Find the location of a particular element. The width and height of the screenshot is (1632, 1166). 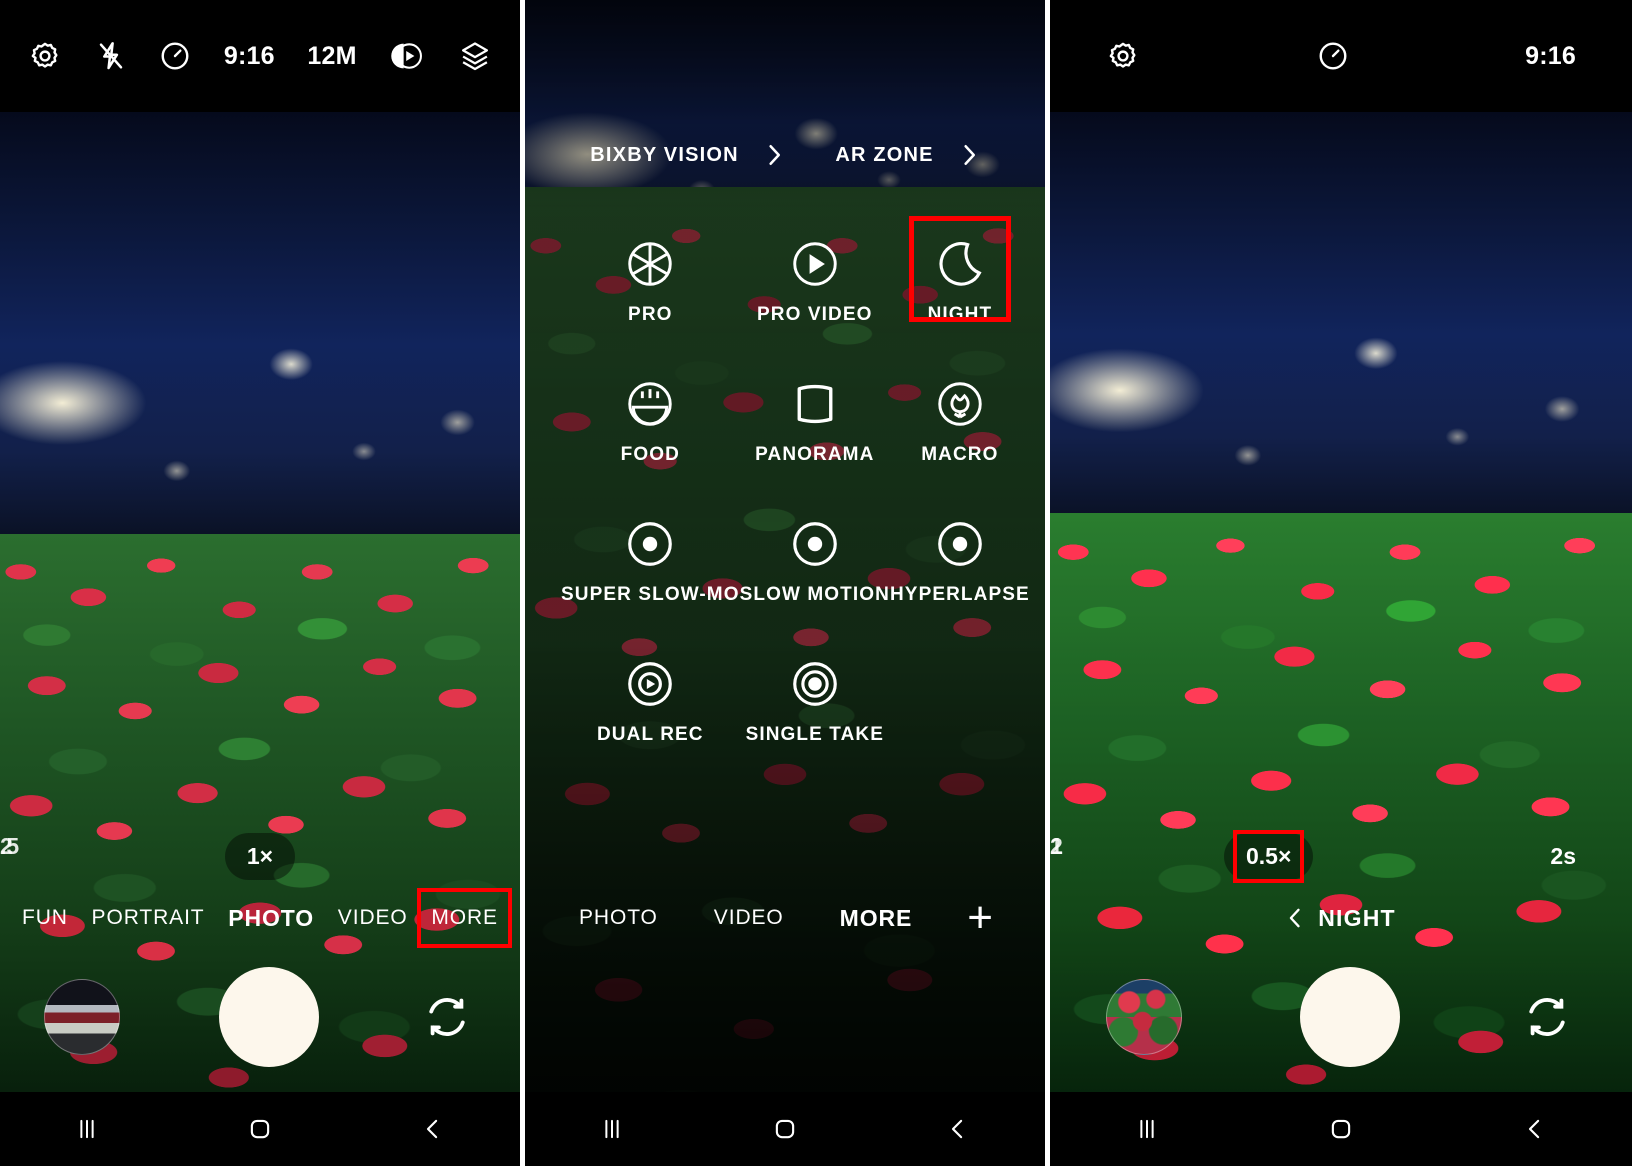

add-shortcut-button: + is located at coordinates (980, 918).